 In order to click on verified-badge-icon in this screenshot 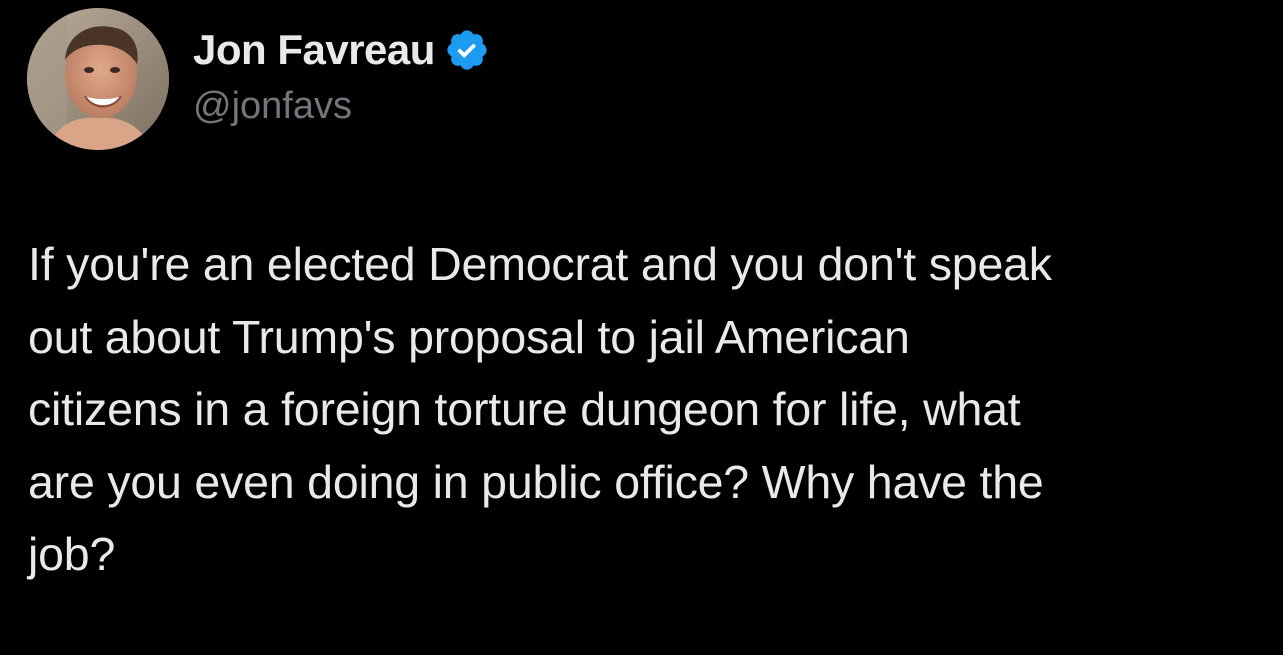, I will do `click(467, 50)`.